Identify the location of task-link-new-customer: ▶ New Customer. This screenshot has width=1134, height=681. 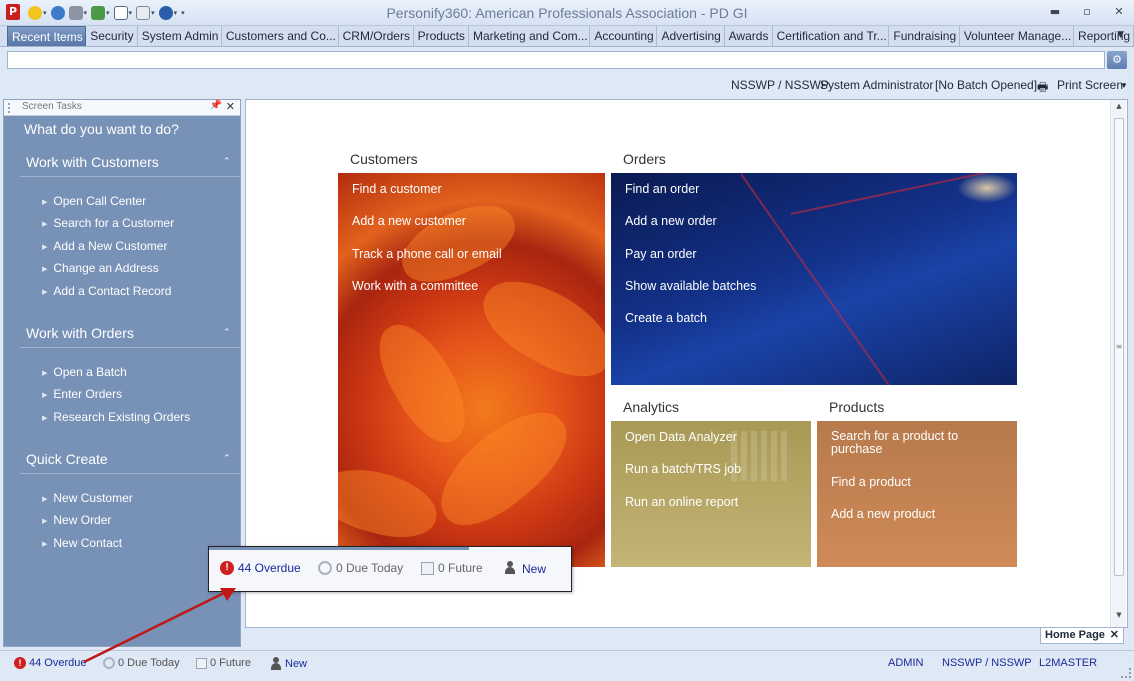
(87, 498).